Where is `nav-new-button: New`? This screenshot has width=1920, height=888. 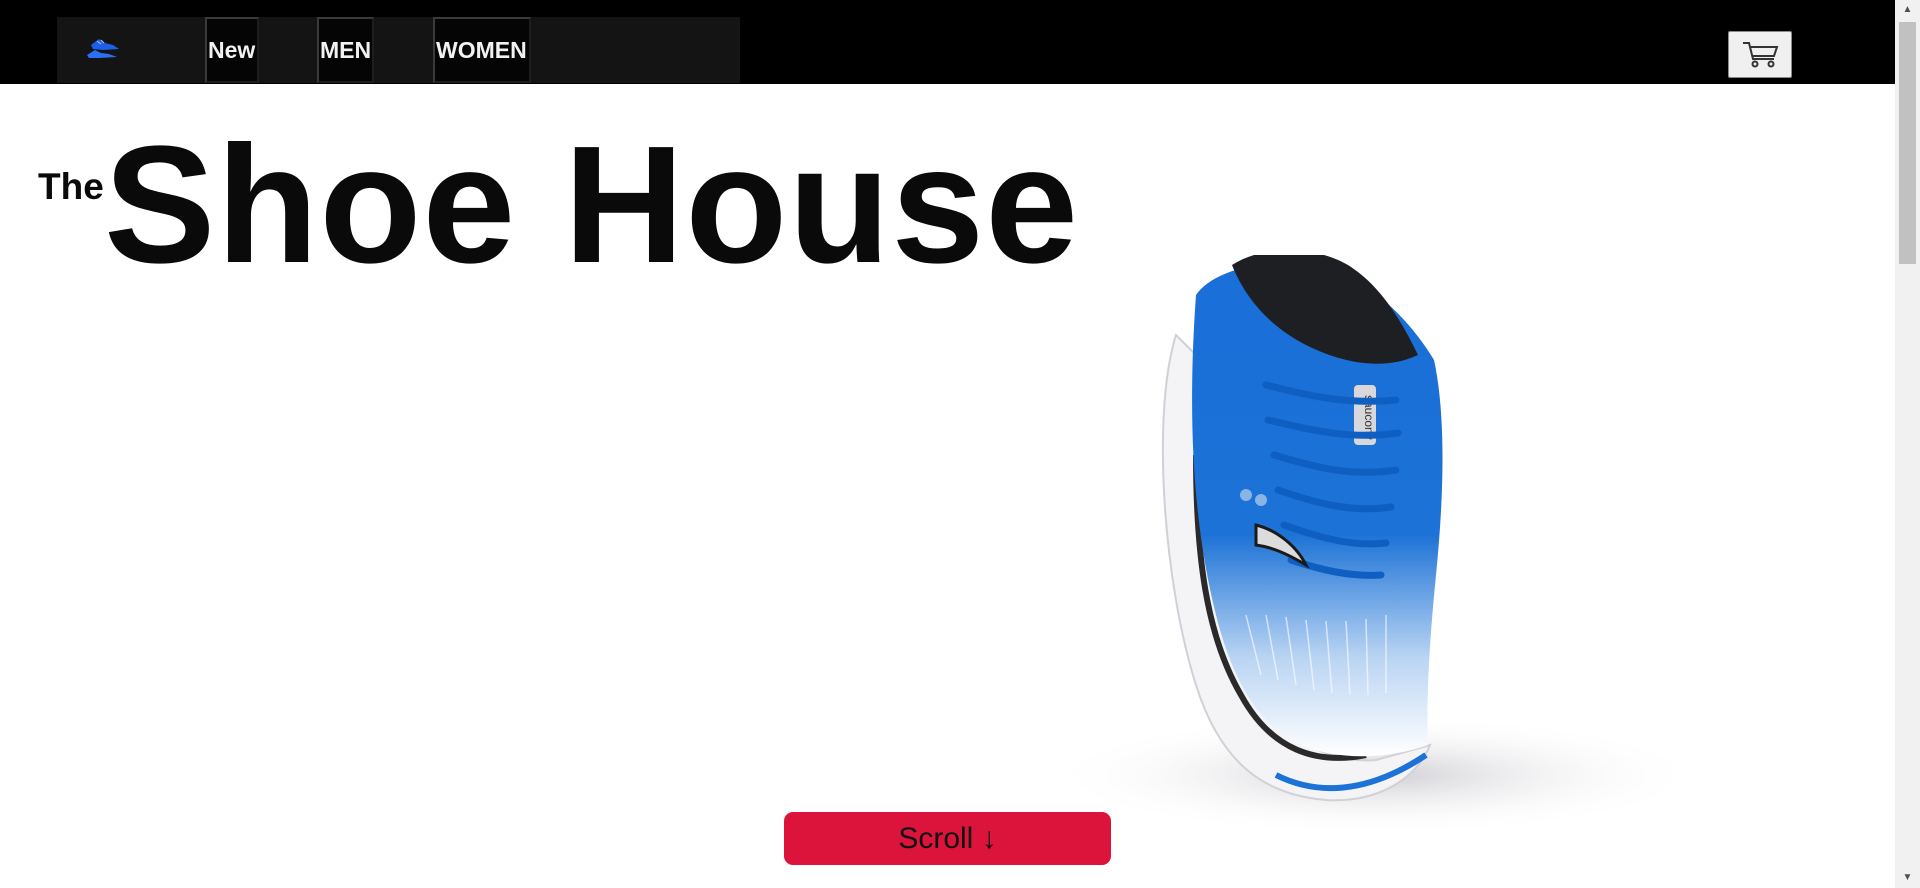 nav-new-button: New is located at coordinates (232, 50).